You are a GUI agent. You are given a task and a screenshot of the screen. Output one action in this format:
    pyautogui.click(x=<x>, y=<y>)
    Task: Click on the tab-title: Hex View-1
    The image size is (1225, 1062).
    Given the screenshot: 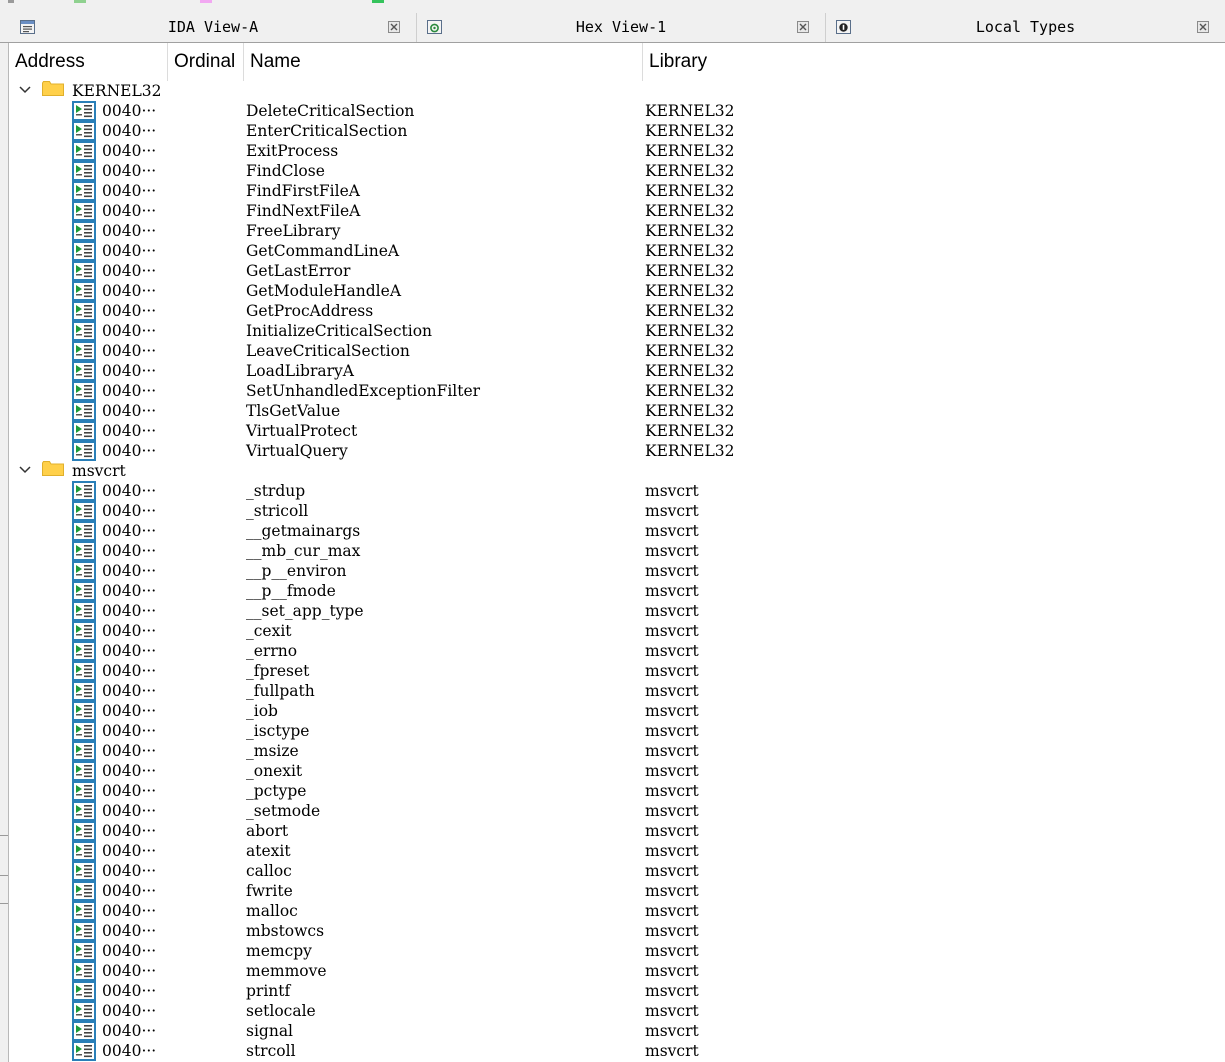 What is the action you would take?
    pyautogui.click(x=621, y=27)
    